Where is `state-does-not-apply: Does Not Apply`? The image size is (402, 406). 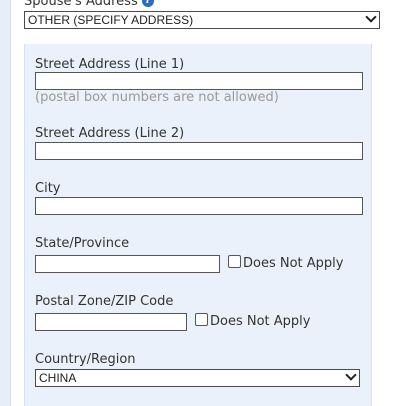
state-does-not-apply: Does Not Apply is located at coordinates (285, 263).